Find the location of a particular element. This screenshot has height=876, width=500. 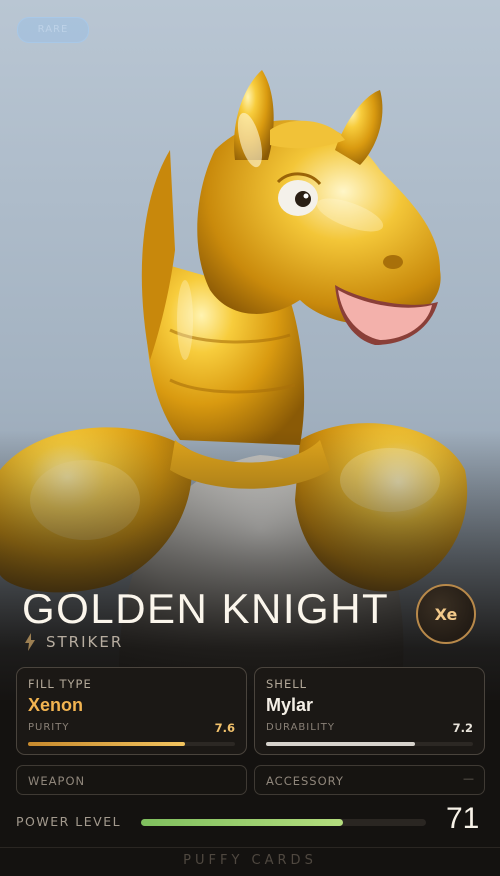

footer-brand: PUFFY CARDS is located at coordinates (250, 860).